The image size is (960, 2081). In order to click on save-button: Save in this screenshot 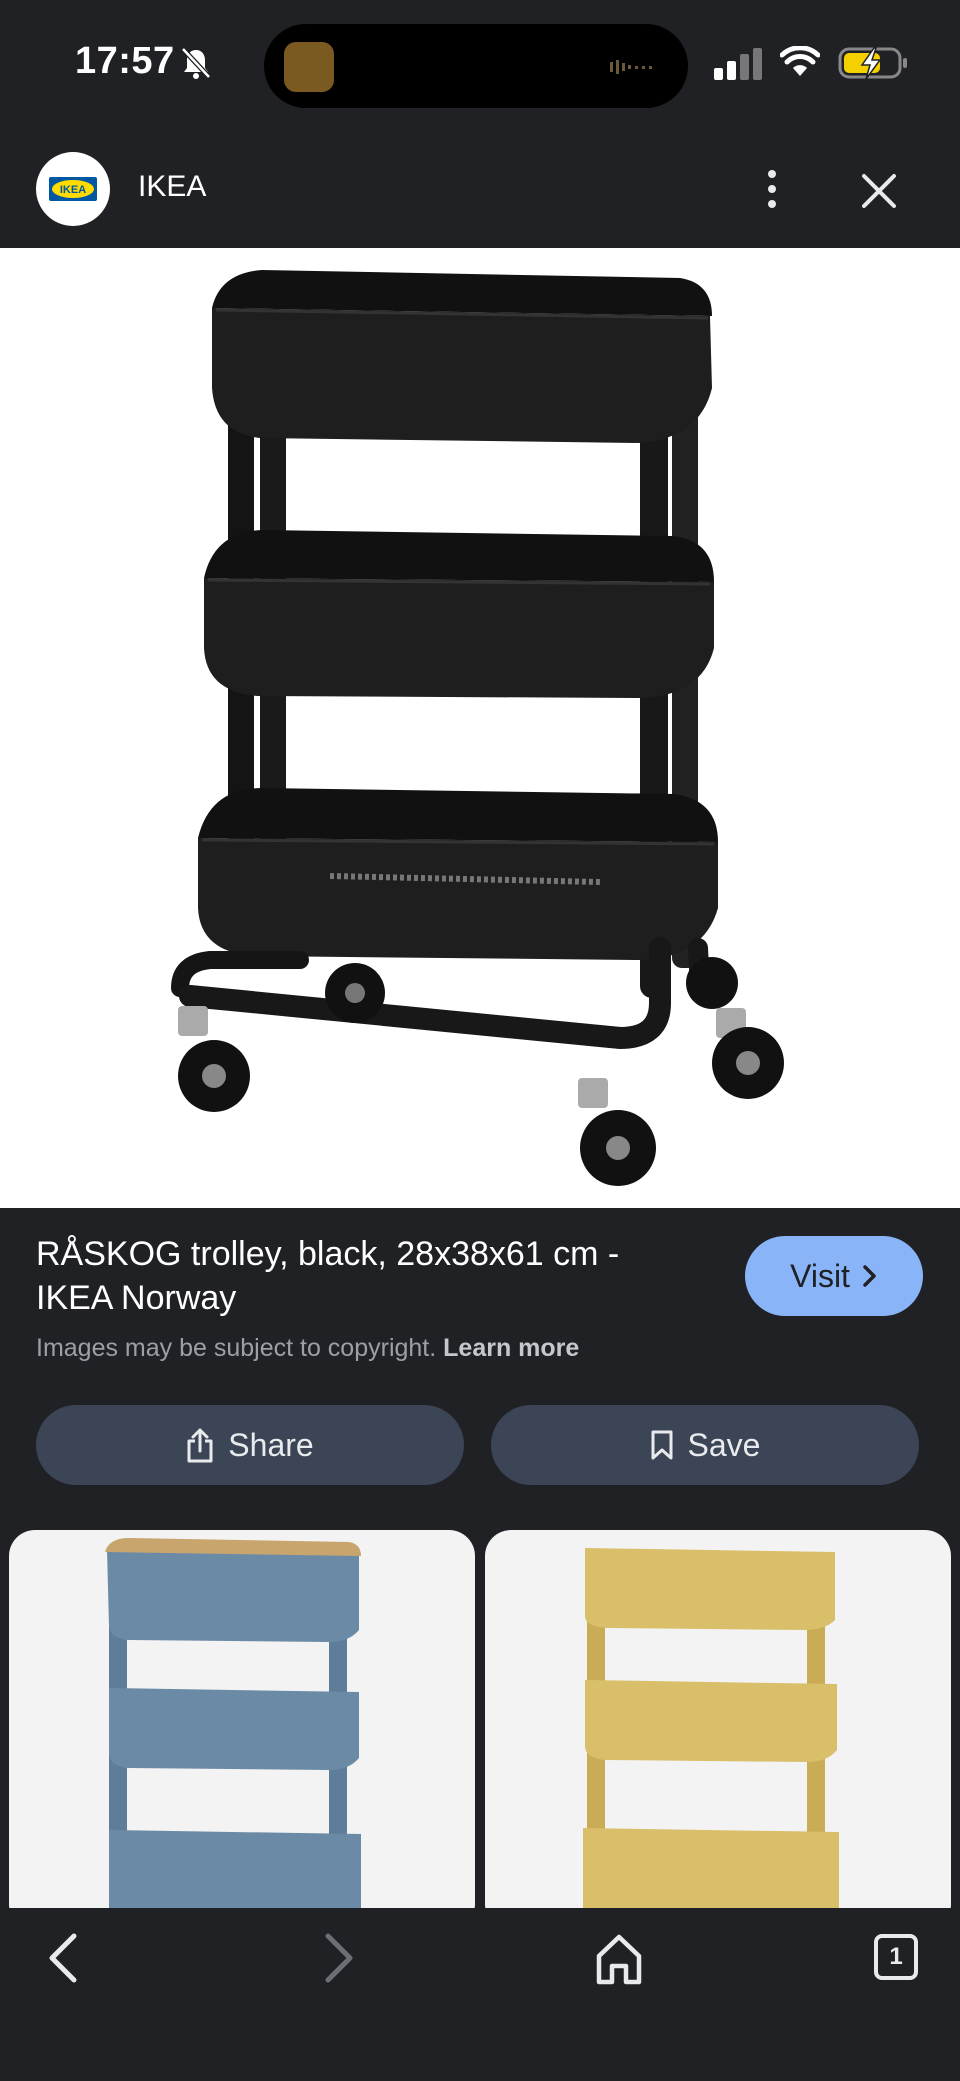, I will do `click(705, 1445)`.